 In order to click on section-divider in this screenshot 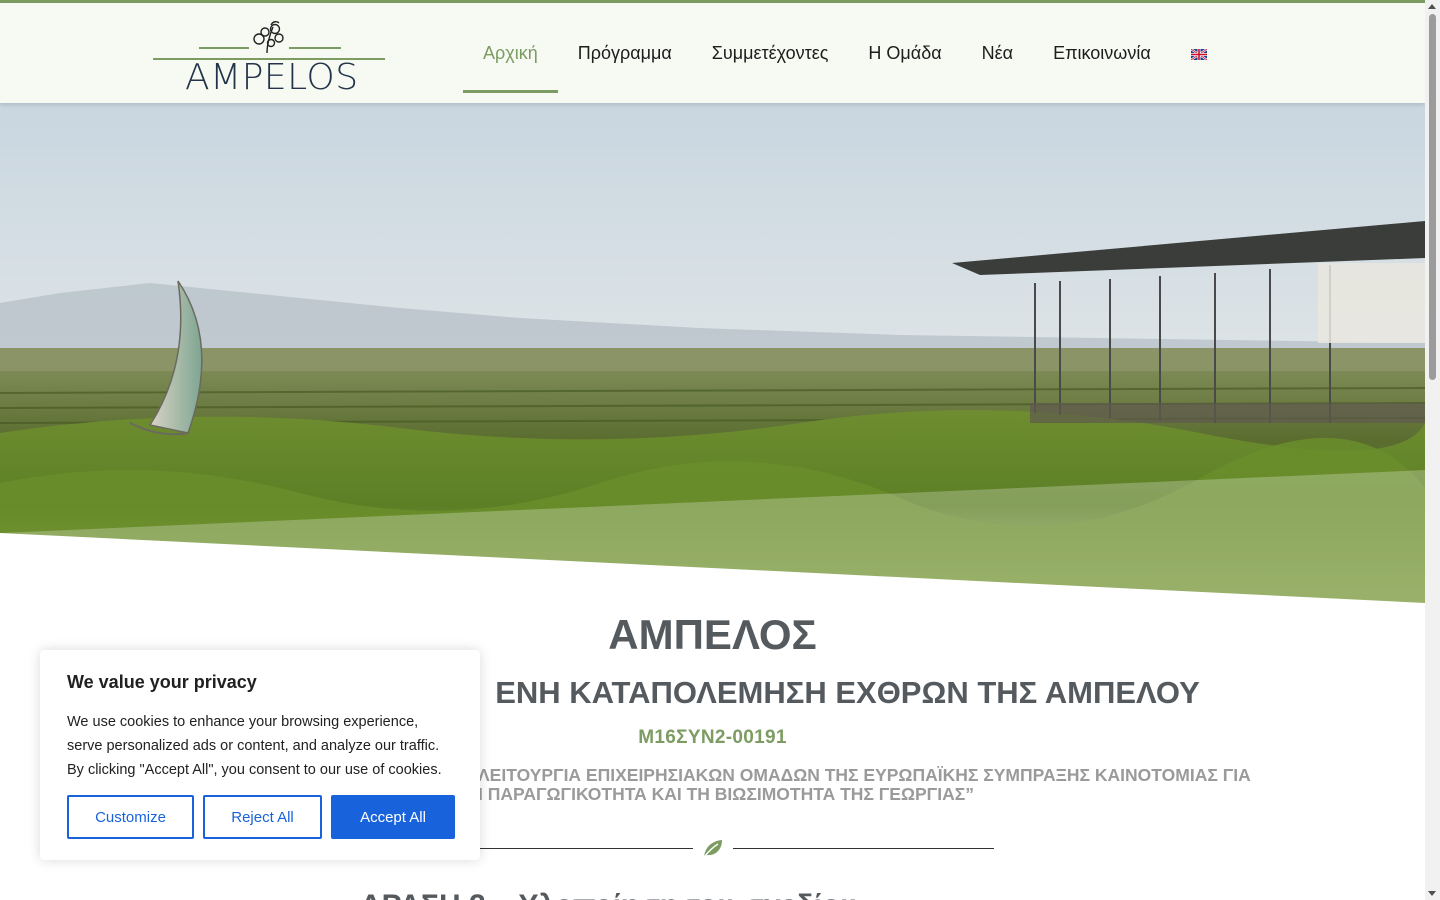, I will do `click(737, 848)`.